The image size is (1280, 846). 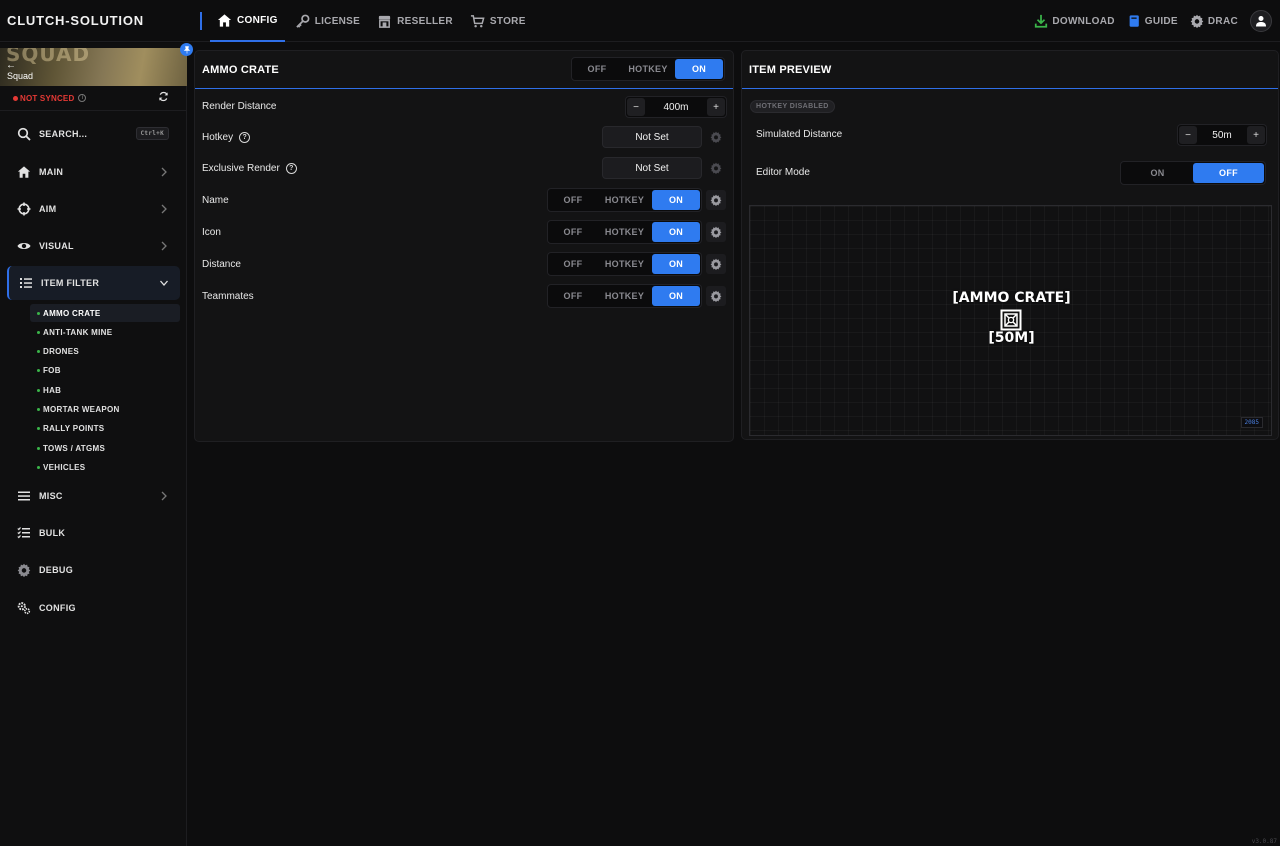 I want to click on refresh-icon, so click(x=163, y=96).